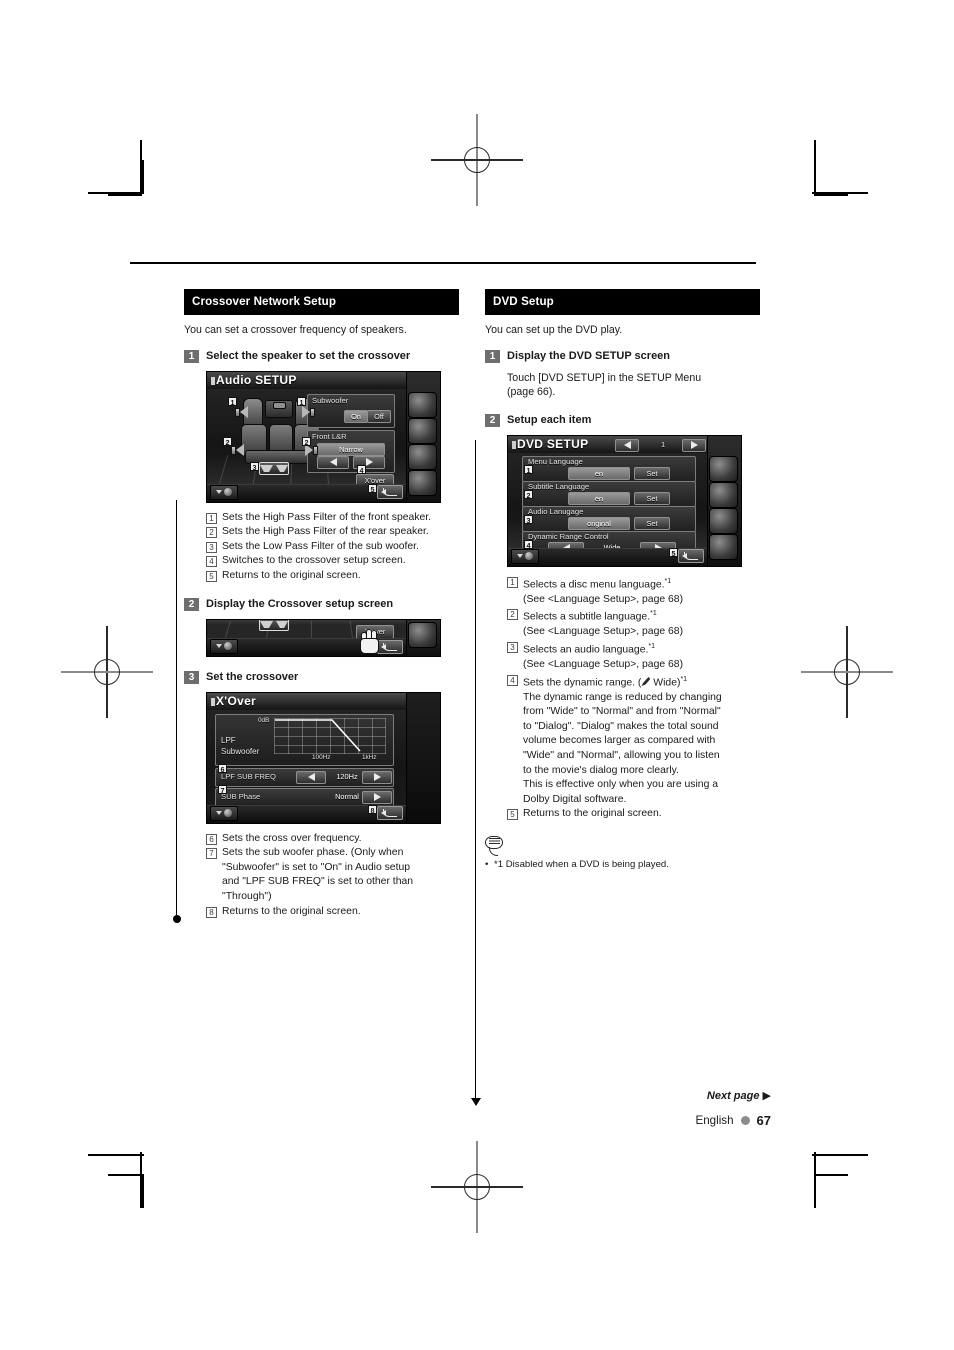 The image size is (954, 1350). I want to click on footer-bullet-icon, so click(745, 1120).